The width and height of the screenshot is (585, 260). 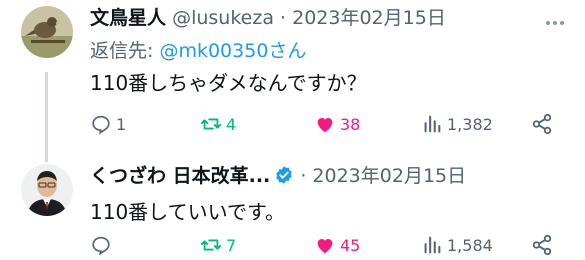 I want to click on action-bar: 1 4 38 1,382, so click(x=292, y=124).